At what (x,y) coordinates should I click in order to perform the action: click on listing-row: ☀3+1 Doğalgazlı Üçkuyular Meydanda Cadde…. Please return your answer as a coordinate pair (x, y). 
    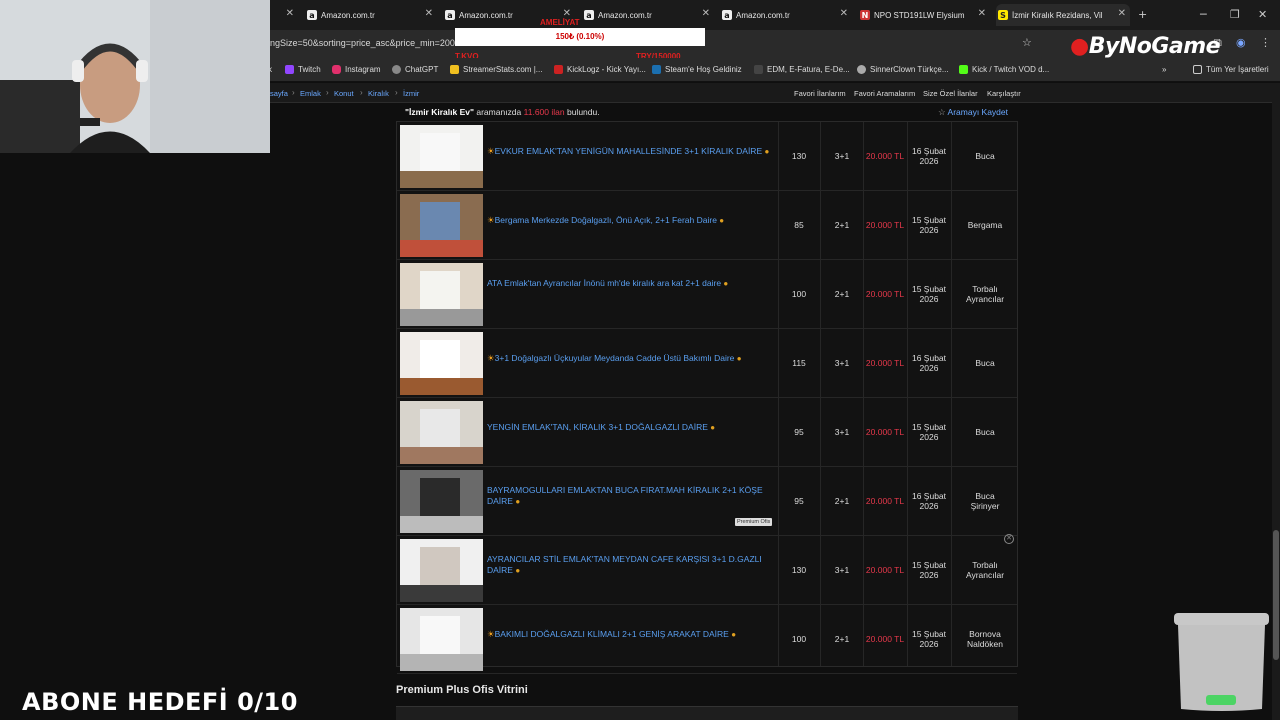
    Looking at the image, I should click on (707, 363).